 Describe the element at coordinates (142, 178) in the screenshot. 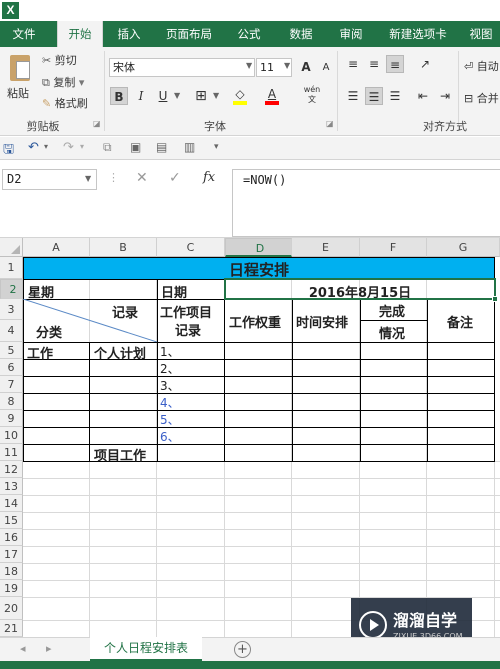

I see `cancel-icon: ✕` at that location.